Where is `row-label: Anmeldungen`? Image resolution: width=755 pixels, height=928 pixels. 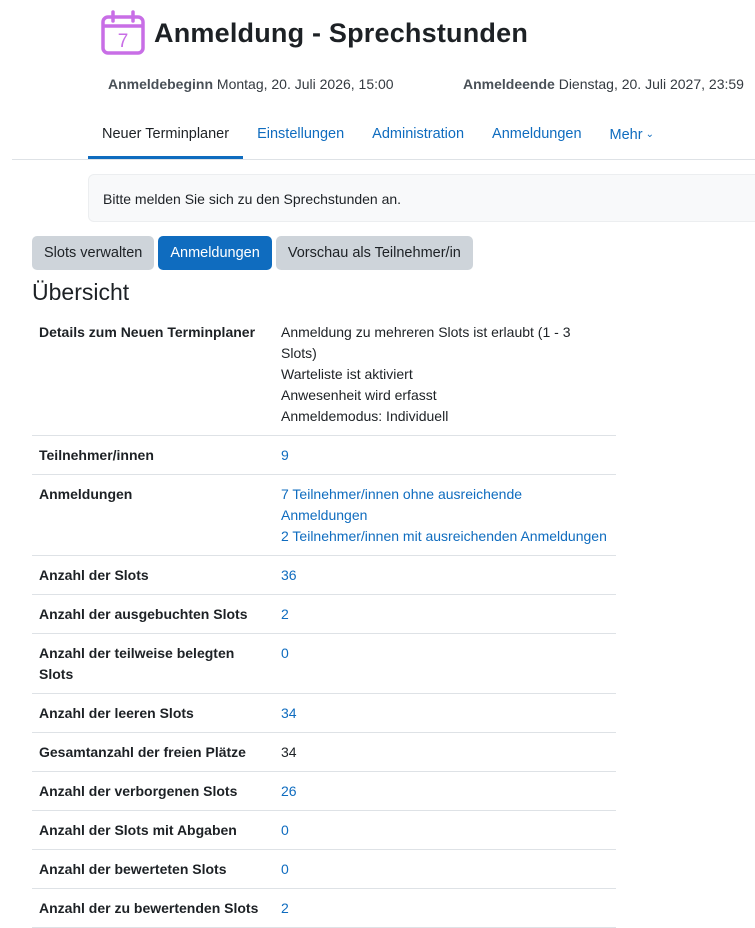 row-label: Anmeldungen is located at coordinates (153, 515).